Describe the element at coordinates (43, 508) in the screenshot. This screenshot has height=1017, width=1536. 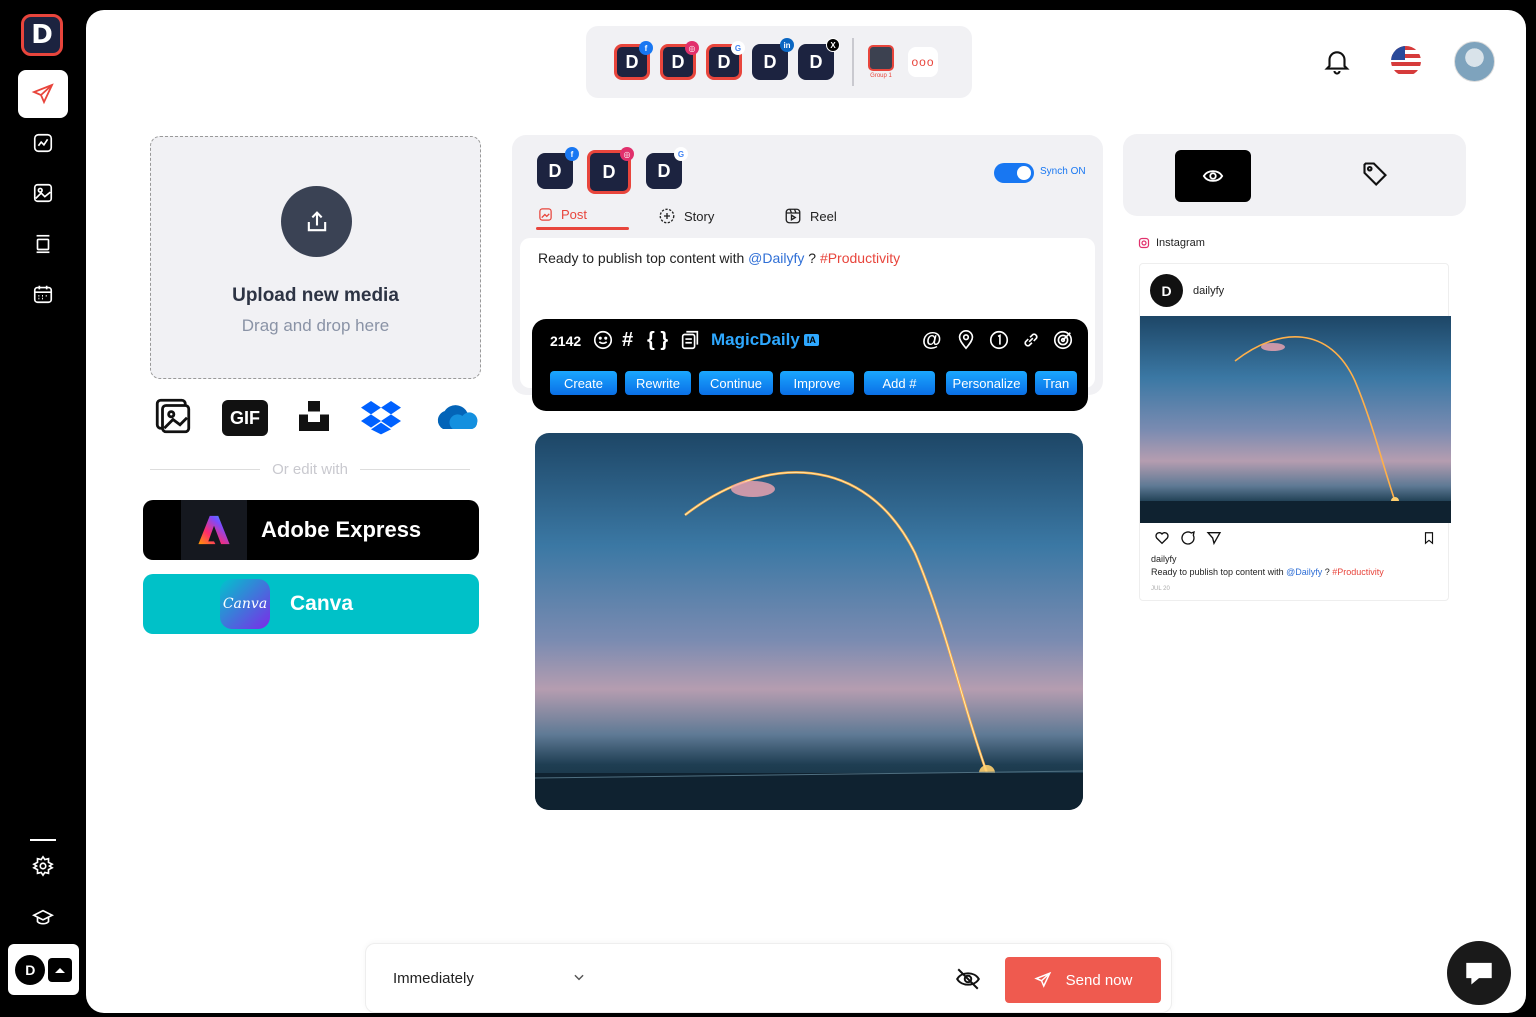
I see `left-rail: D D` at that location.